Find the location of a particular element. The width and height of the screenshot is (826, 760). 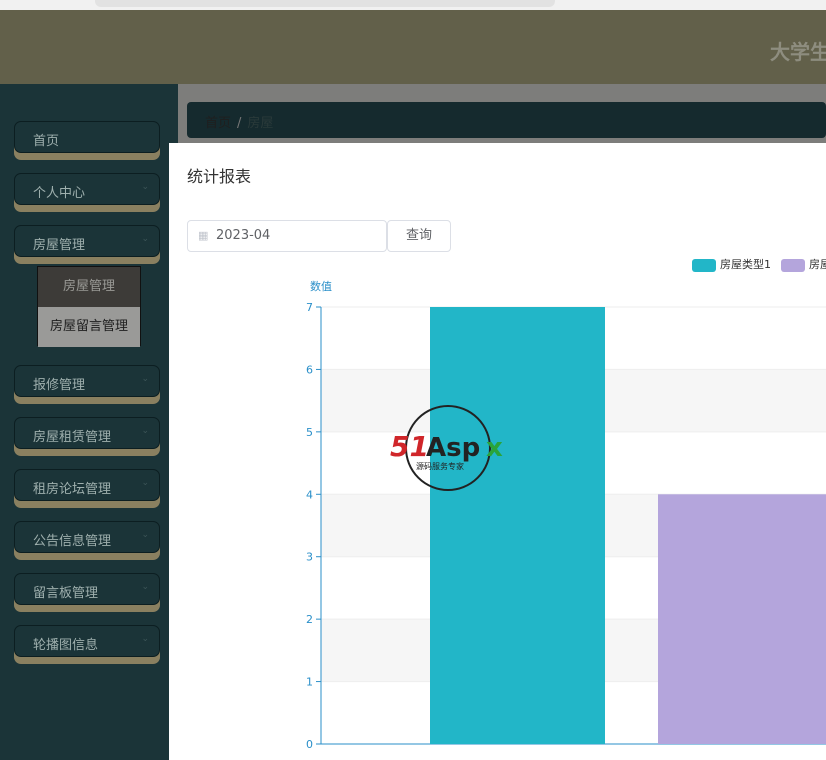

watermark-logo: 51 Asp x 源码服务专家 is located at coordinates (446, 448).